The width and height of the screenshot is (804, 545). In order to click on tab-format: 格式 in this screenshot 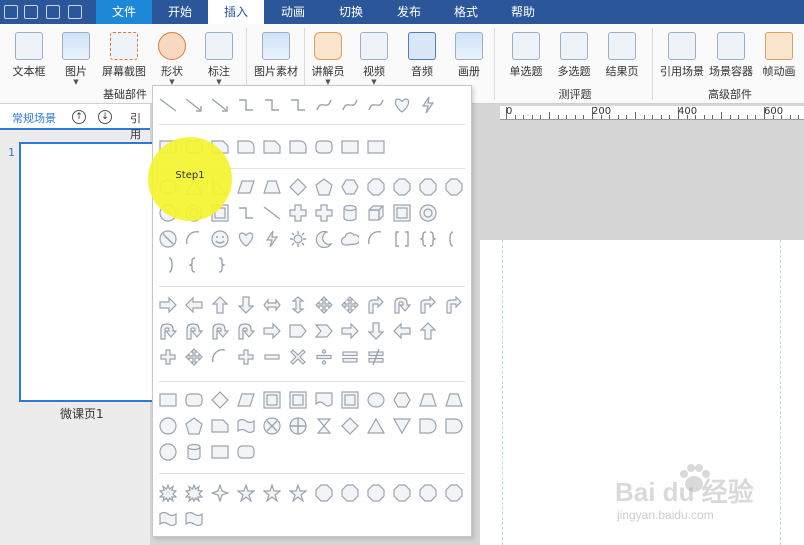, I will do `click(466, 12)`.